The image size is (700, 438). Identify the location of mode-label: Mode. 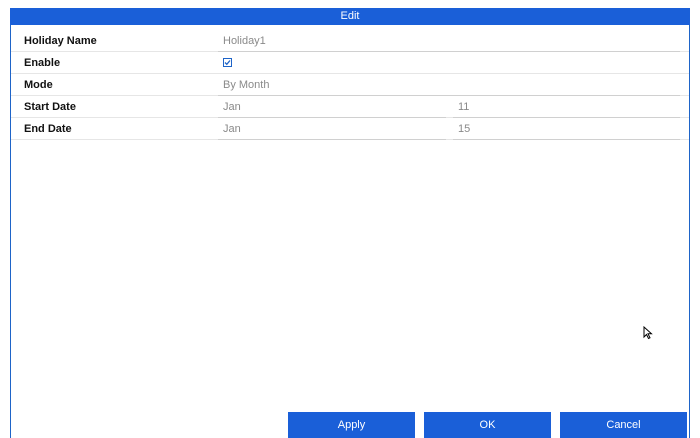
(38, 85).